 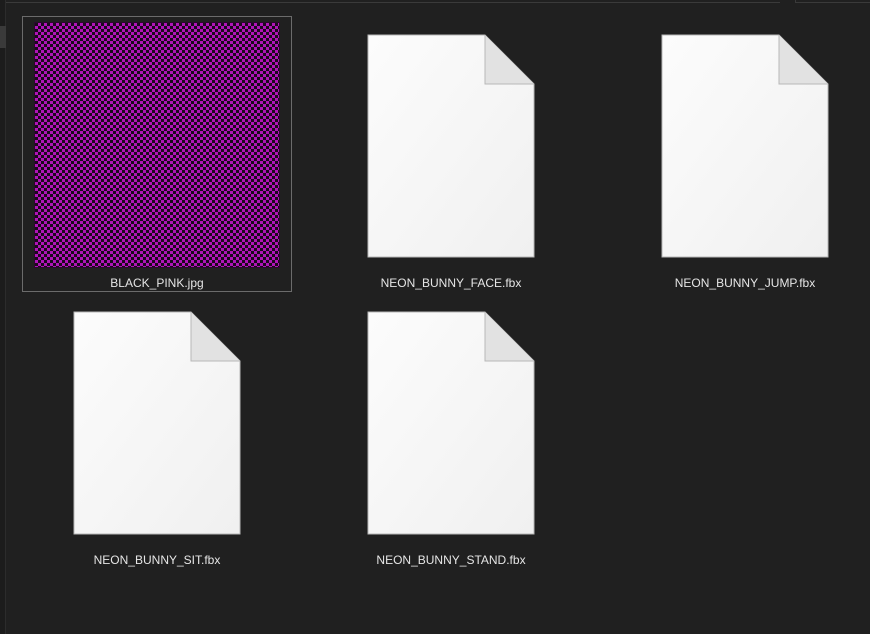 I want to click on image-thumbnail, so click(x=157, y=145).